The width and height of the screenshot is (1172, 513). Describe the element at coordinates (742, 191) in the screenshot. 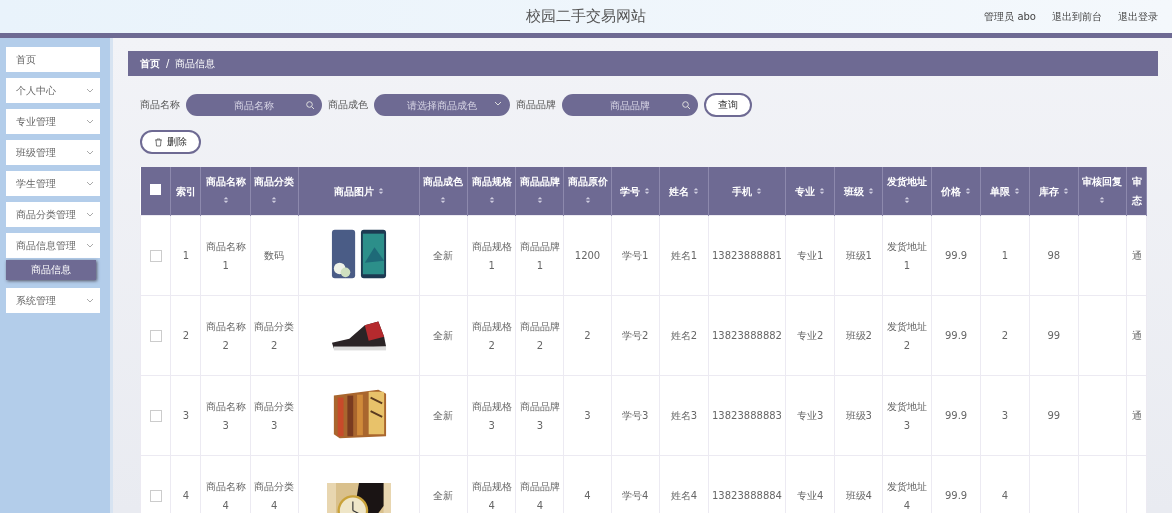

I see `column-header: 手机` at that location.